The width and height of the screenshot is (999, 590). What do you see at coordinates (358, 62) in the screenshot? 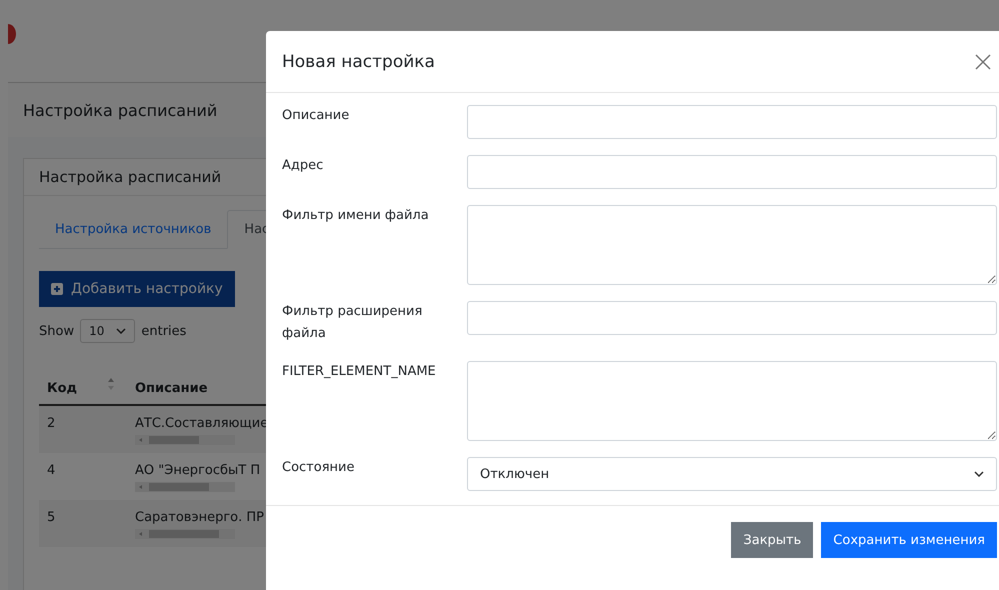
I see `modal-title: Новая настройка` at bounding box center [358, 62].